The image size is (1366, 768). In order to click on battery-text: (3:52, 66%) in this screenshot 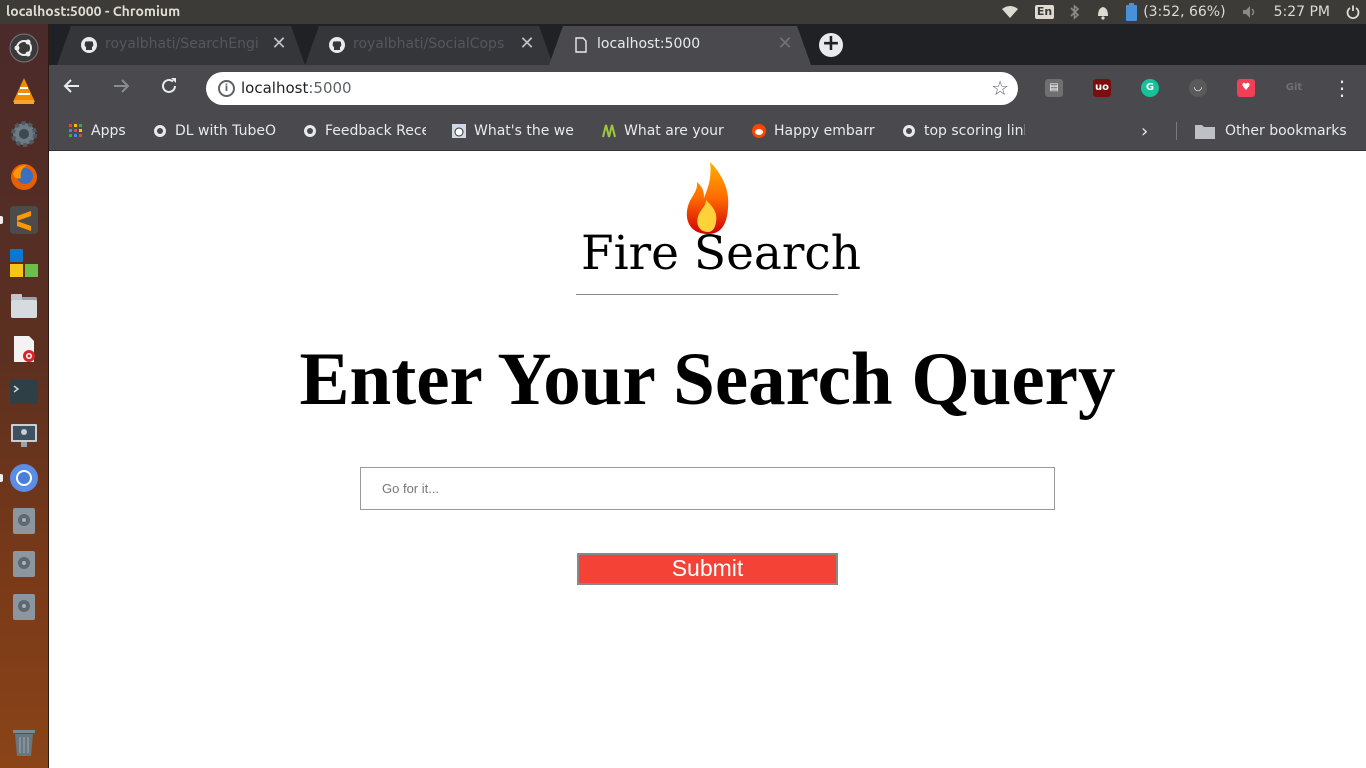, I will do `click(1184, 12)`.